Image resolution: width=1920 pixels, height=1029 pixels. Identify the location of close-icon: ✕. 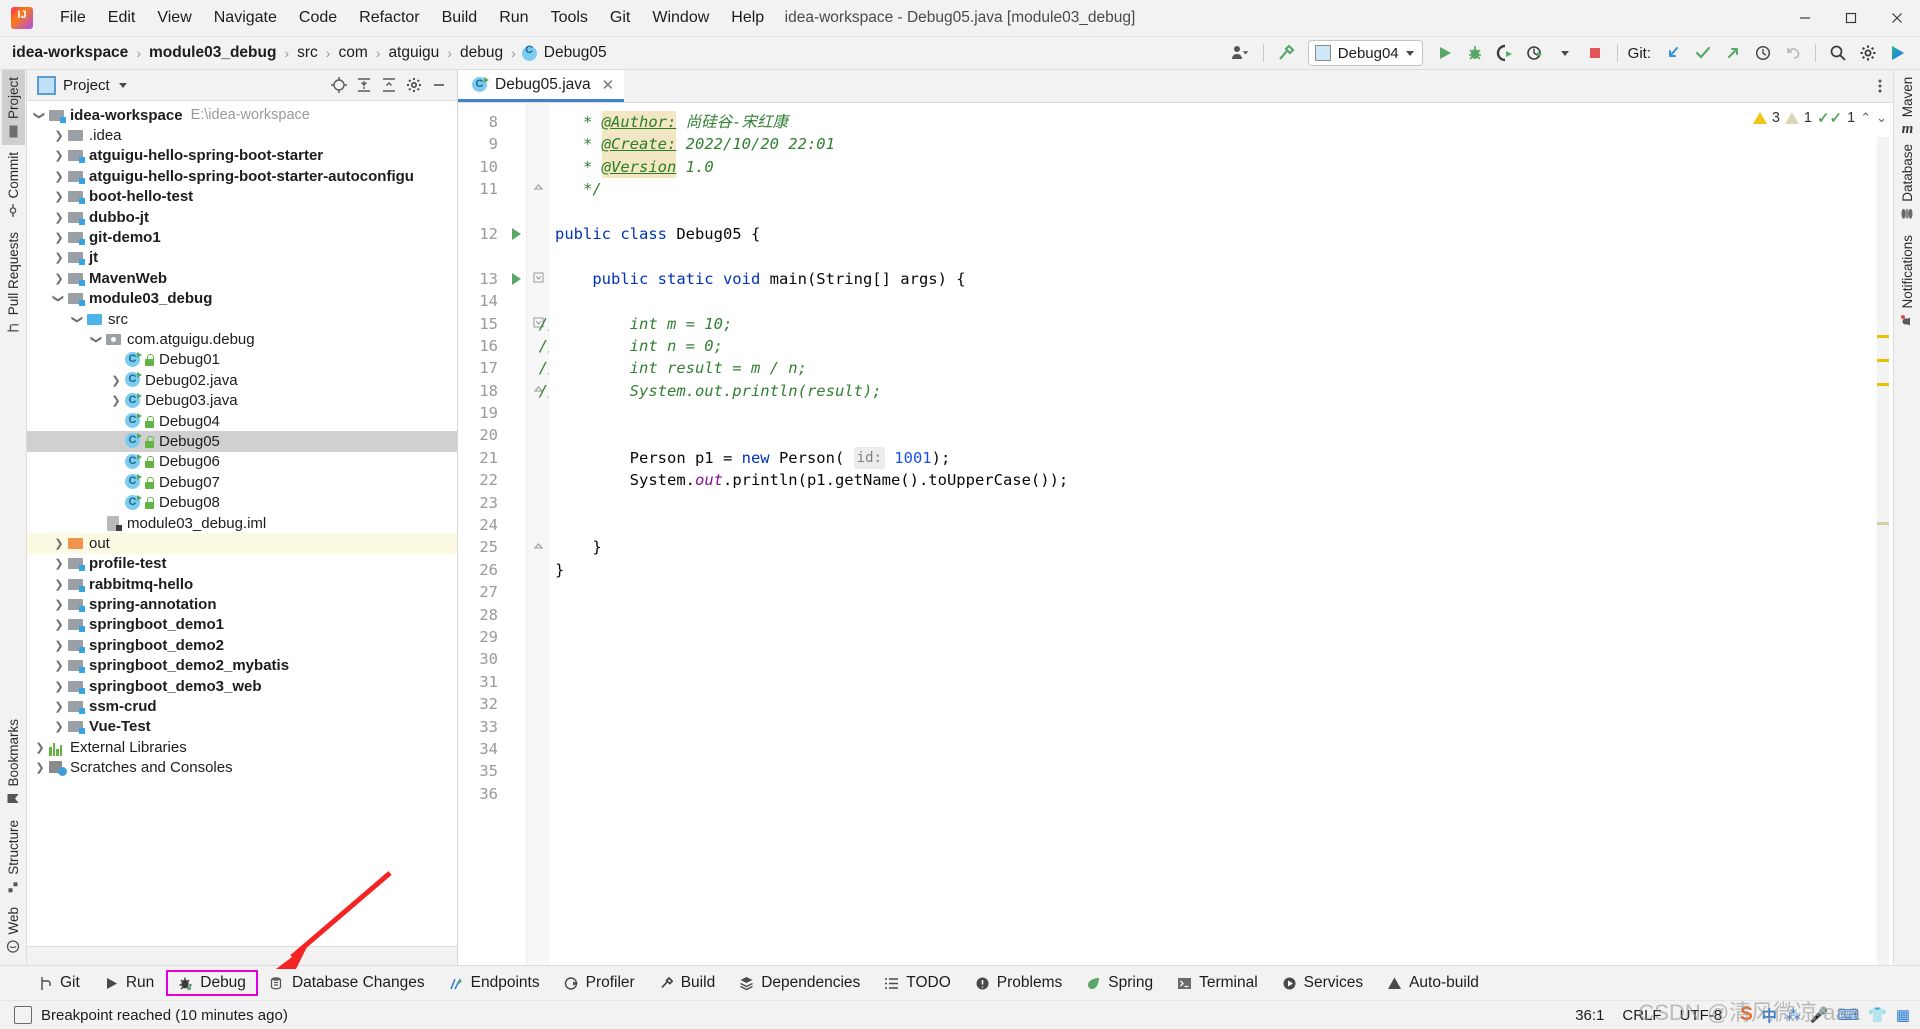
(608, 85).